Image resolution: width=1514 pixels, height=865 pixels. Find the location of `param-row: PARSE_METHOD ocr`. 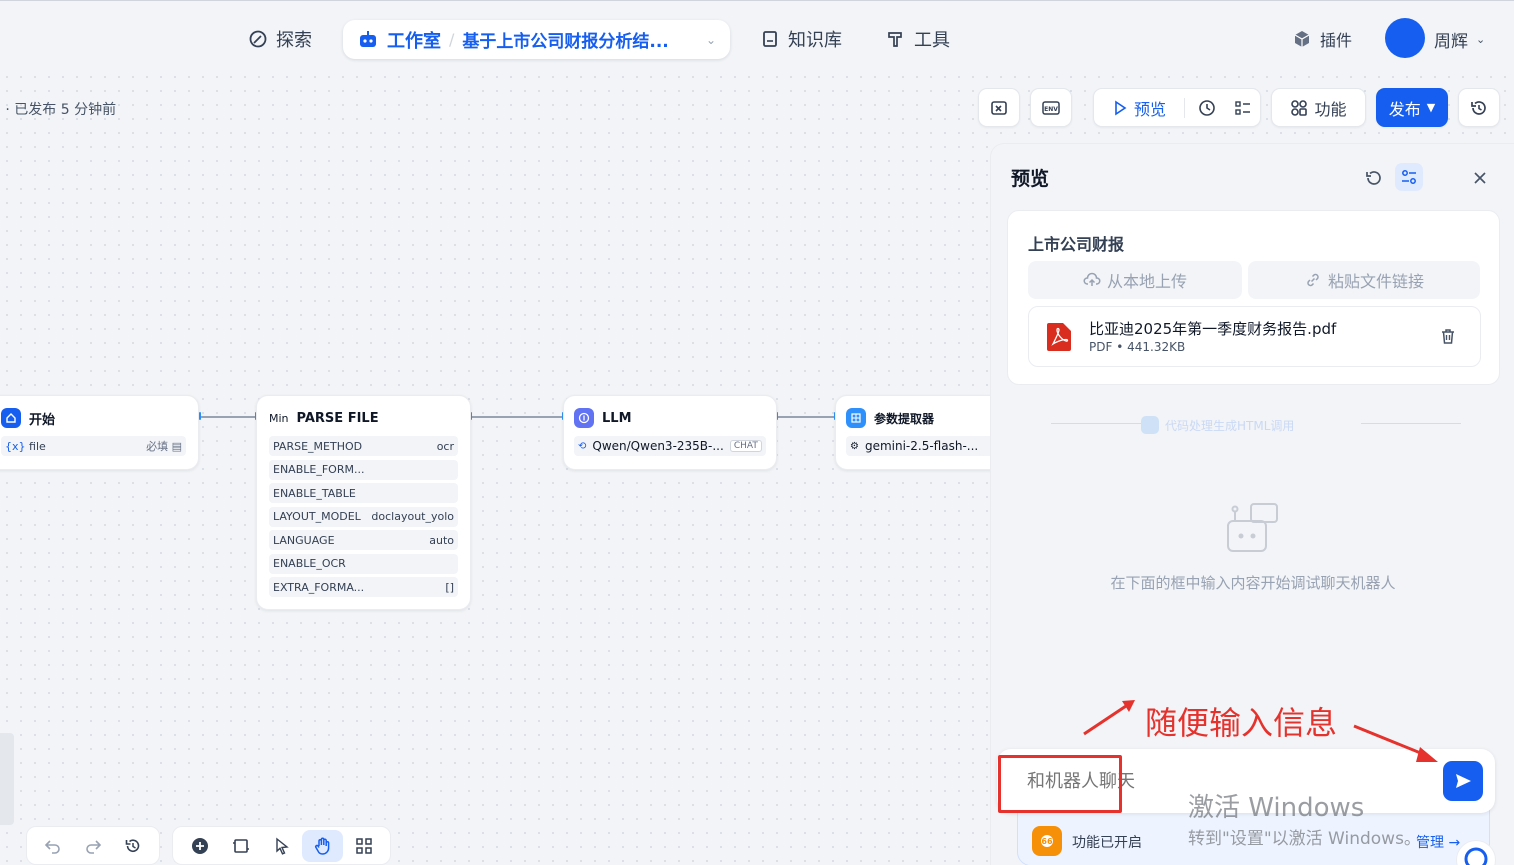

param-row: PARSE_METHOD ocr is located at coordinates (363, 446).